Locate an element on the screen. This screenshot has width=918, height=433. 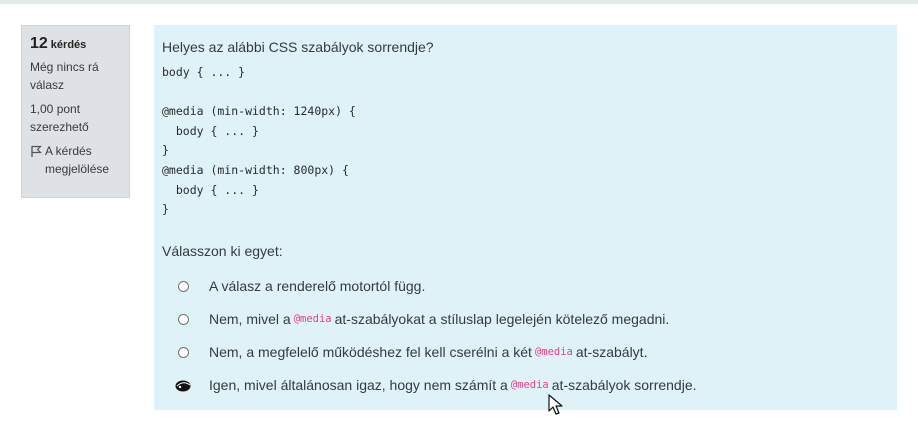
answer-option-1: A válasz a renderelő motortól függ. is located at coordinates (525, 286).